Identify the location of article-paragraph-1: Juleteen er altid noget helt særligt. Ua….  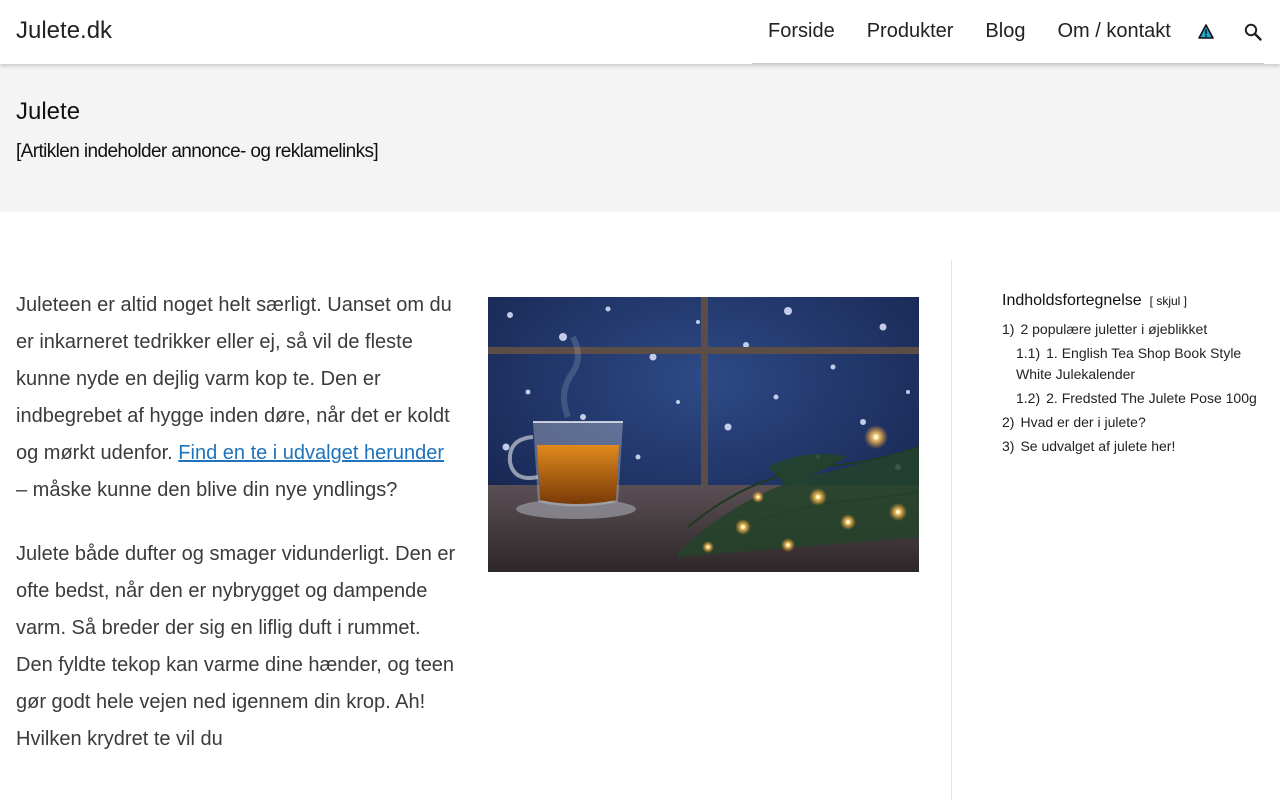
(236, 398).